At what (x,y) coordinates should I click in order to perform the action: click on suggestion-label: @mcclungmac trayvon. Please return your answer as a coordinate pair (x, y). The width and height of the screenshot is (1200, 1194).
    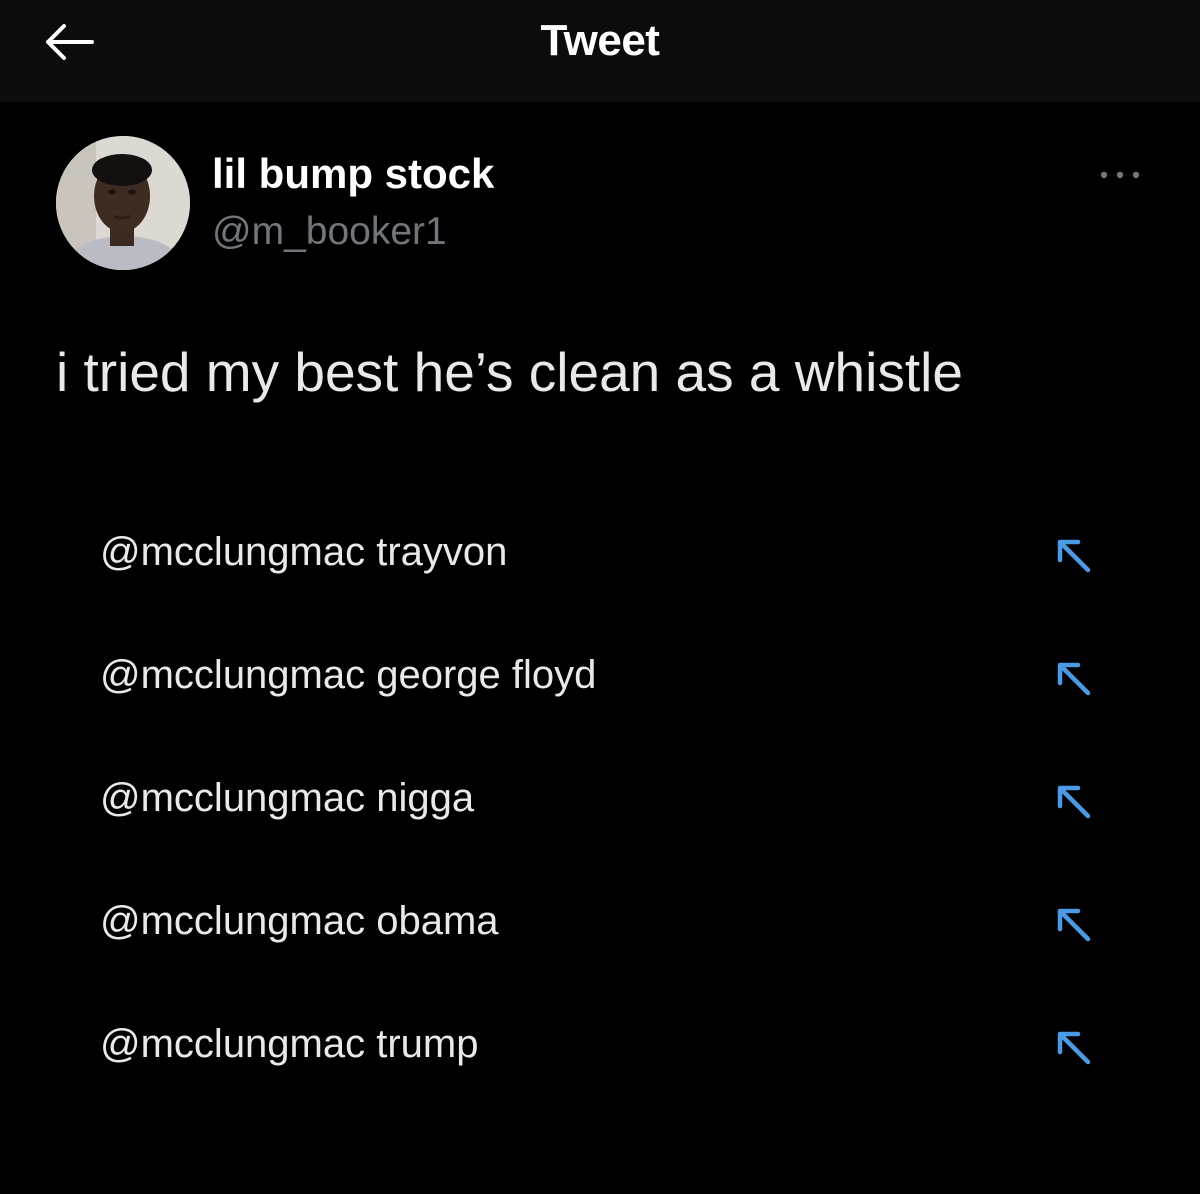
    Looking at the image, I should click on (304, 552).